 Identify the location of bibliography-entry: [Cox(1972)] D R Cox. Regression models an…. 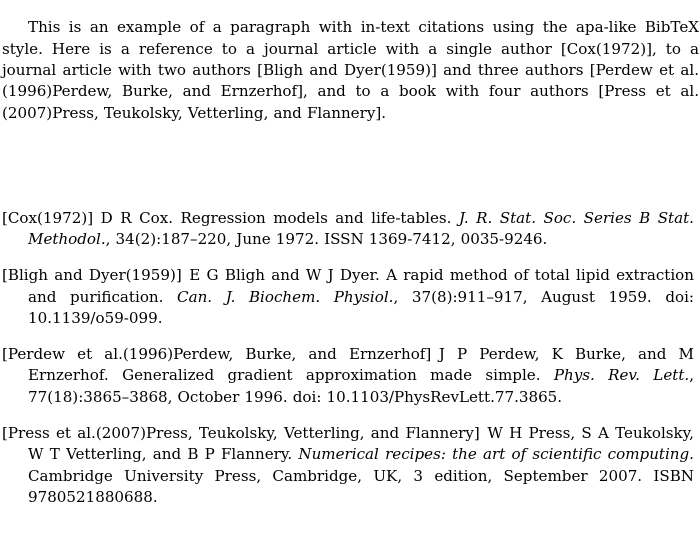
(348, 229).